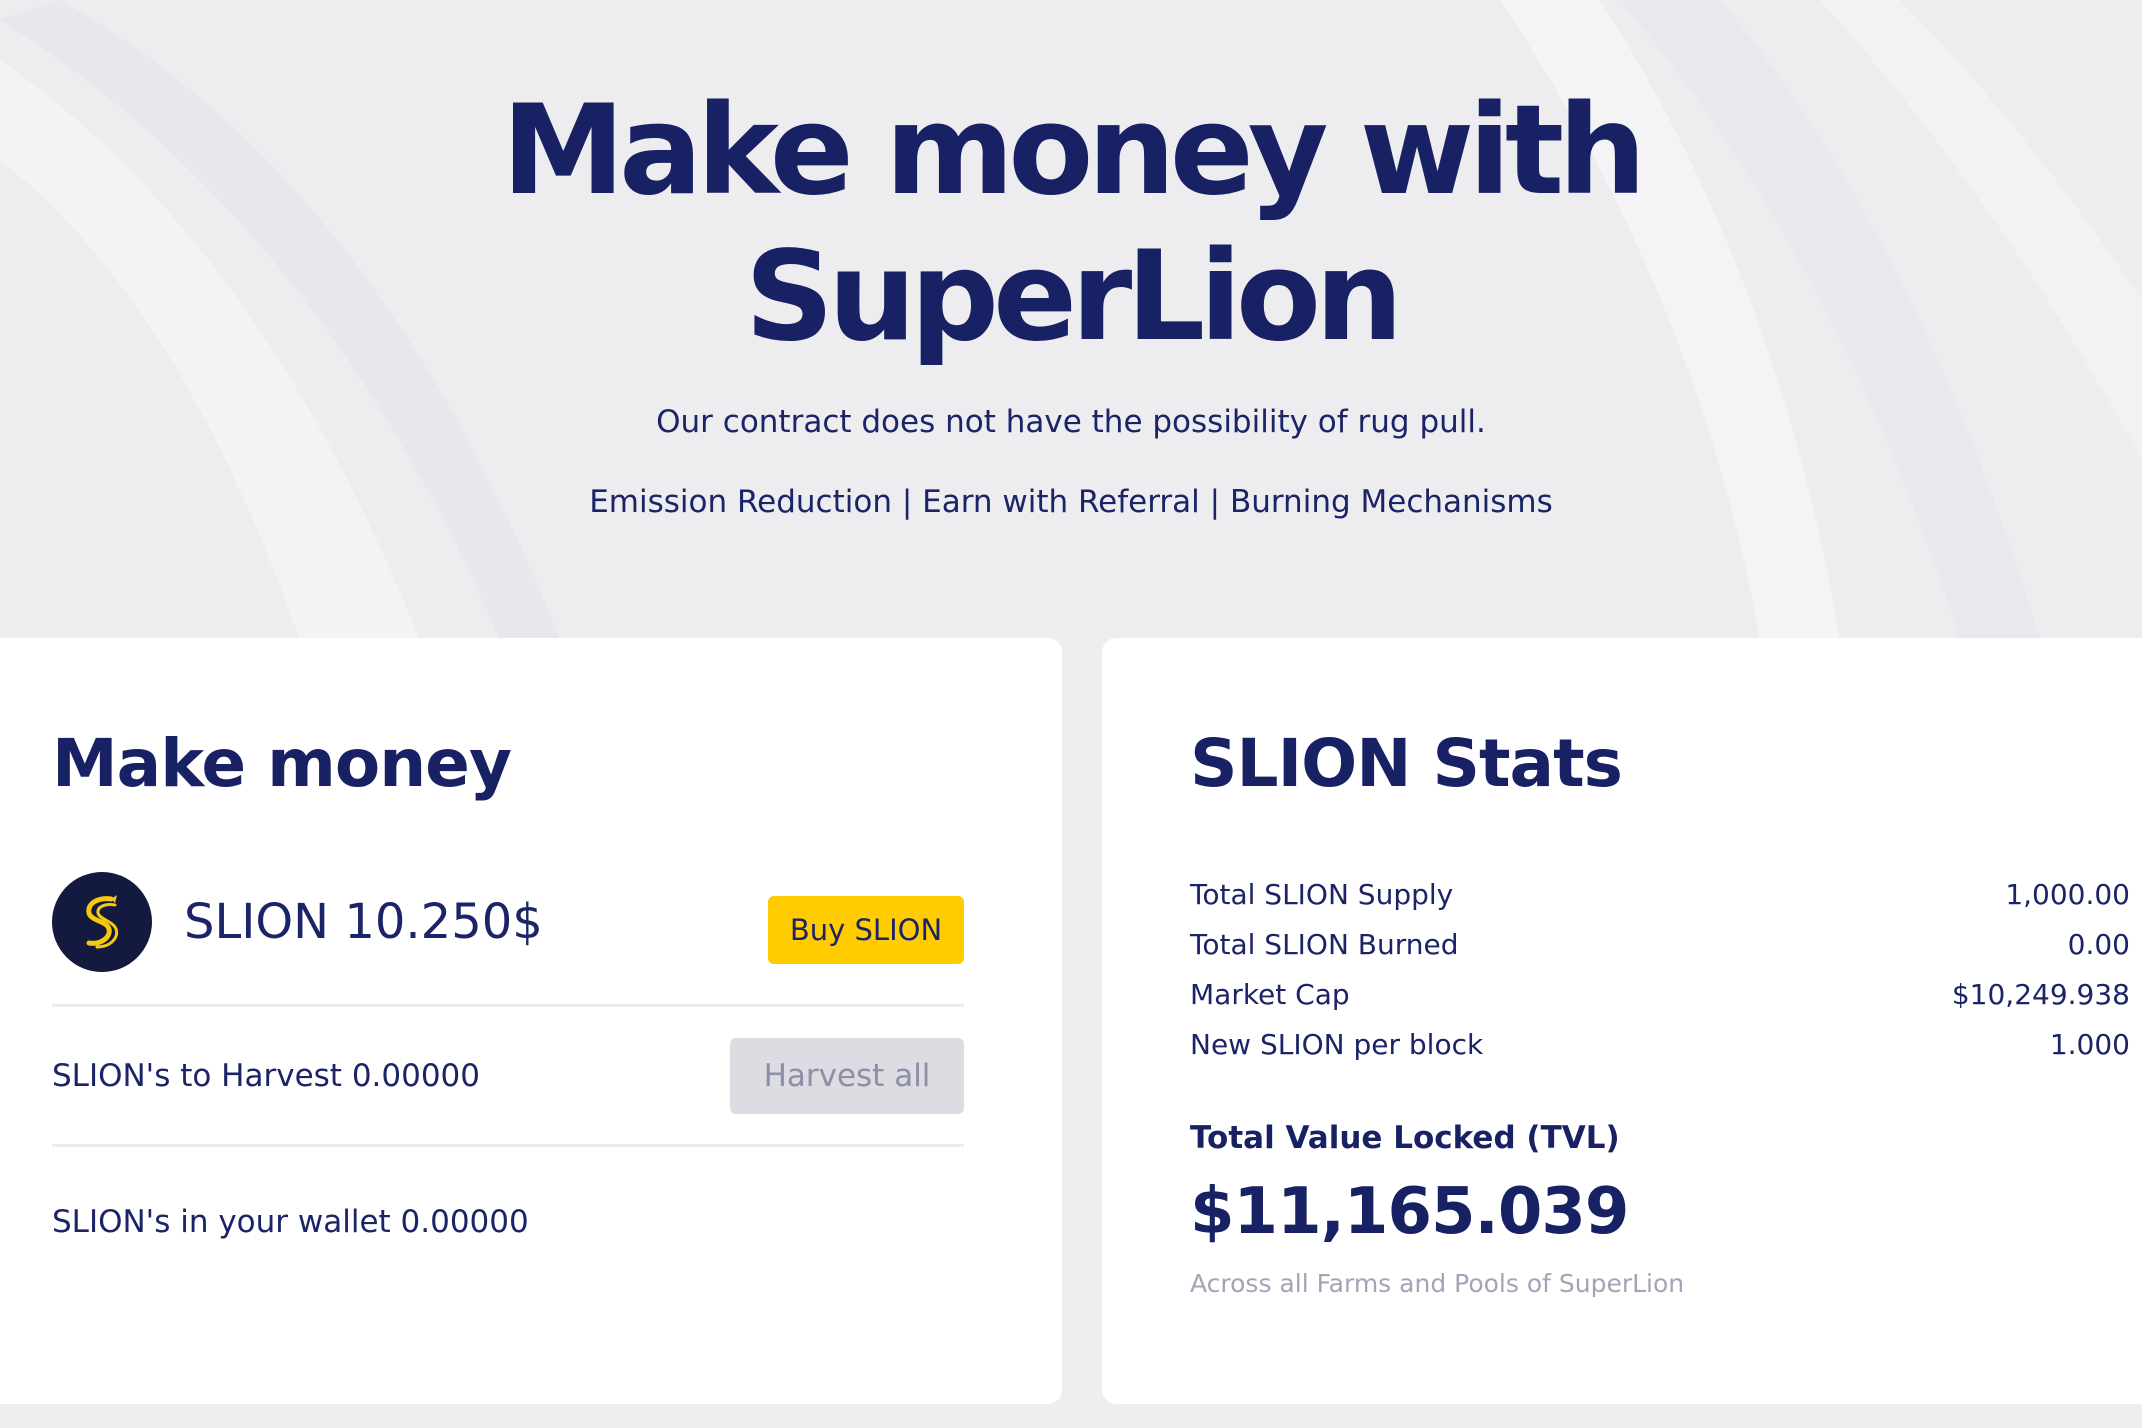  What do you see at coordinates (1324, 944) in the screenshot?
I see `stat-label: Total SLION Burned` at bounding box center [1324, 944].